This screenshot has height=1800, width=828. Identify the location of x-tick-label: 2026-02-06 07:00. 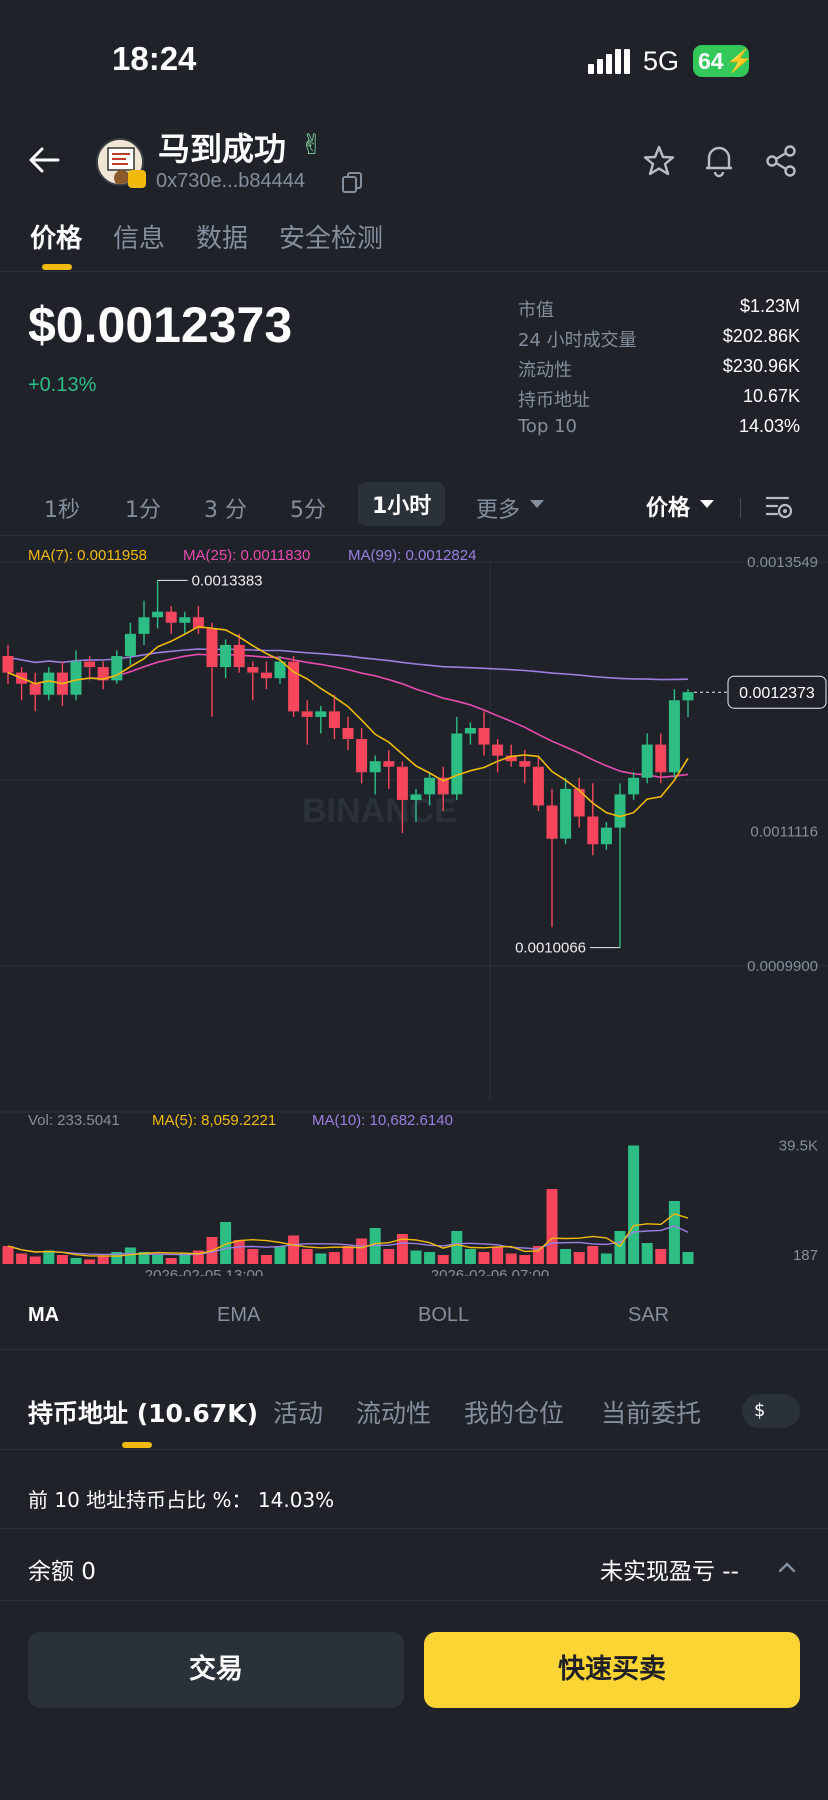
(490, 1271).